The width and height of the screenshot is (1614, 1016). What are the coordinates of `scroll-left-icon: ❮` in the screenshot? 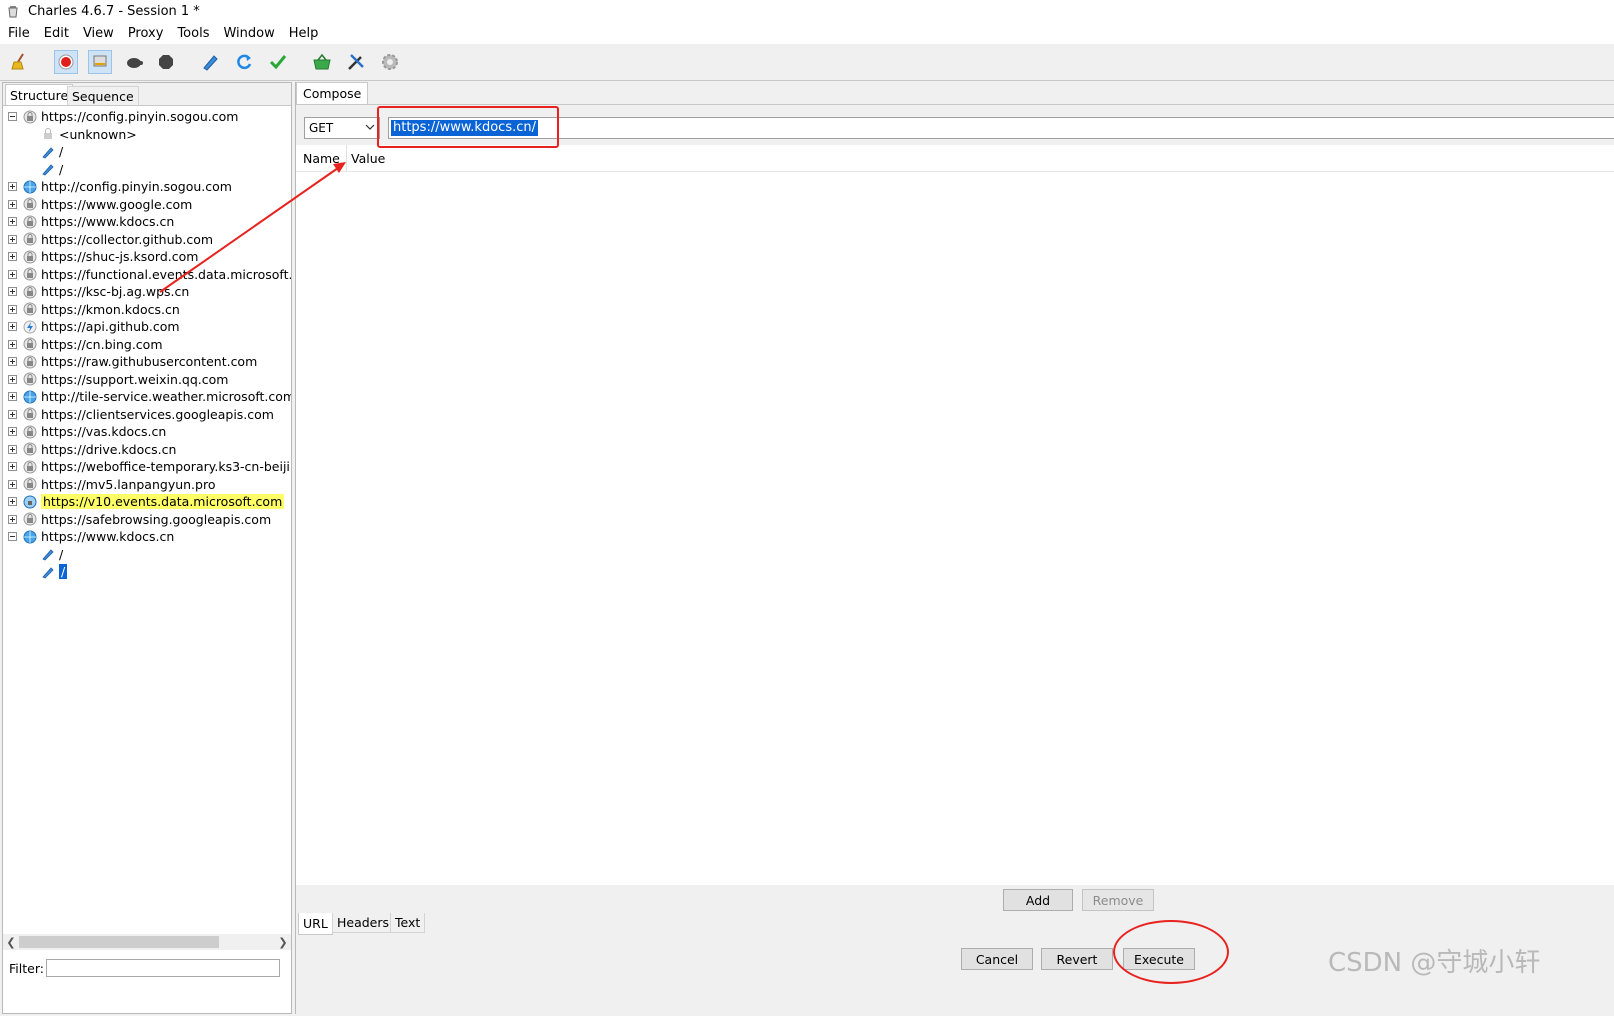 It's located at (11, 942).